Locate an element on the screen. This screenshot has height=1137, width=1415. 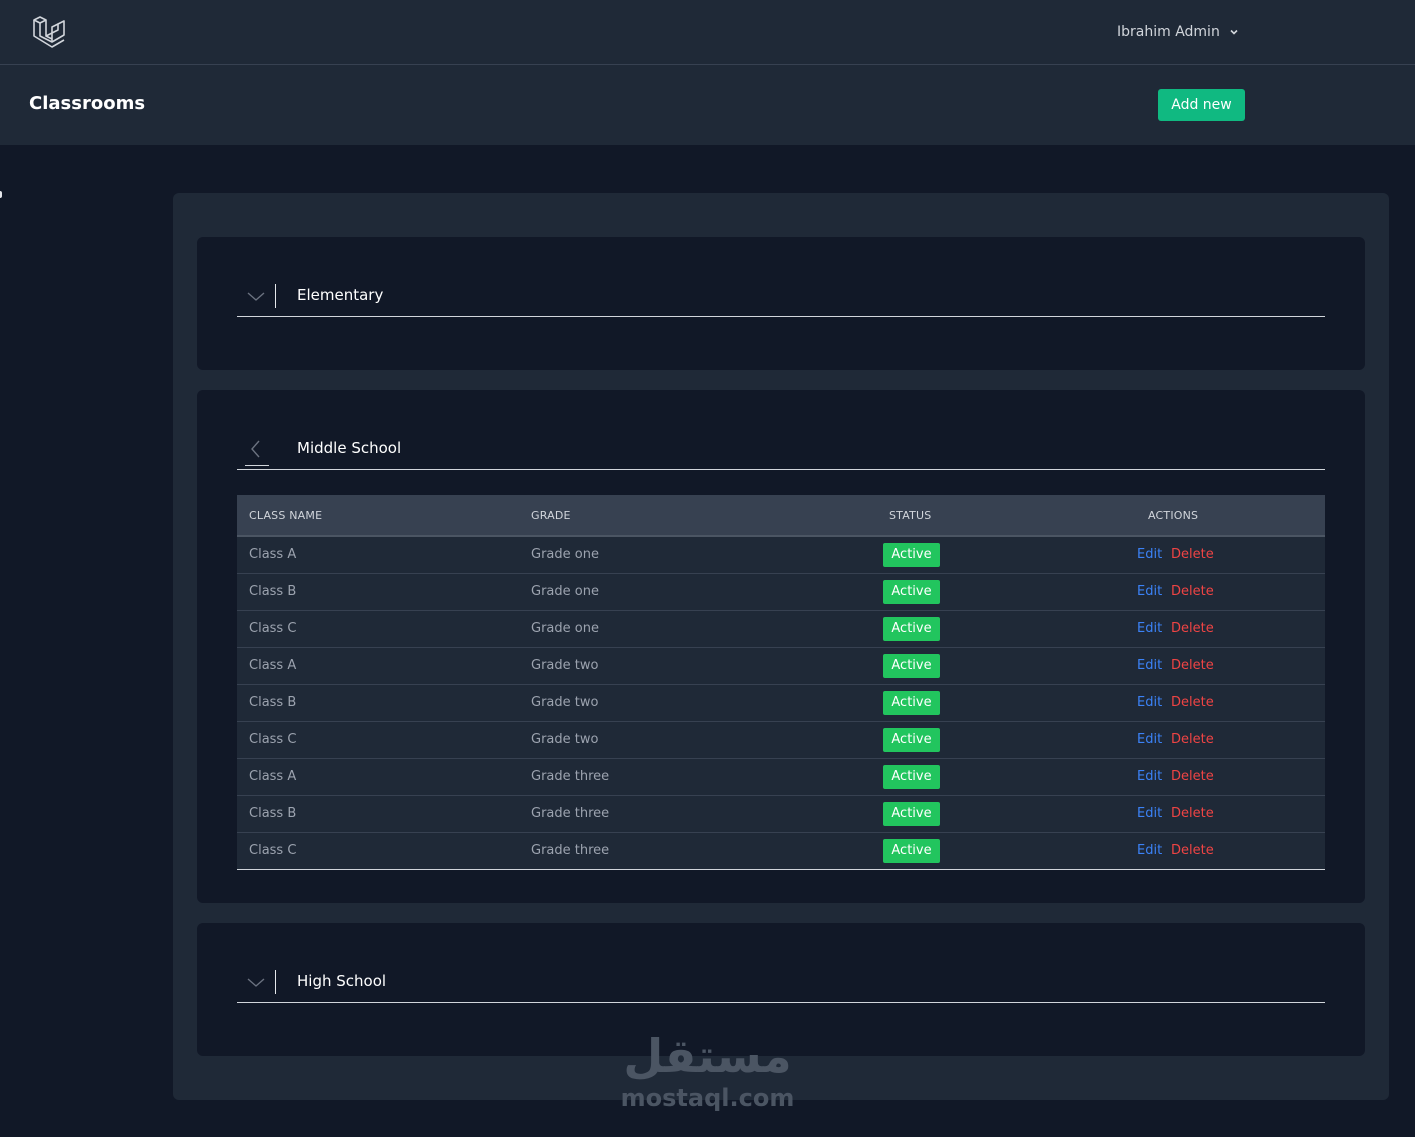
table-row: Class B Grade one Active Edit Delete is located at coordinates (781, 592).